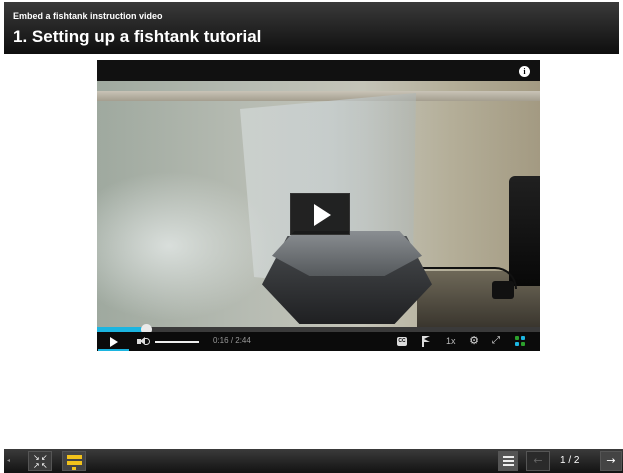 This screenshot has height=473, width=623. I want to click on play-button, so click(113, 341).